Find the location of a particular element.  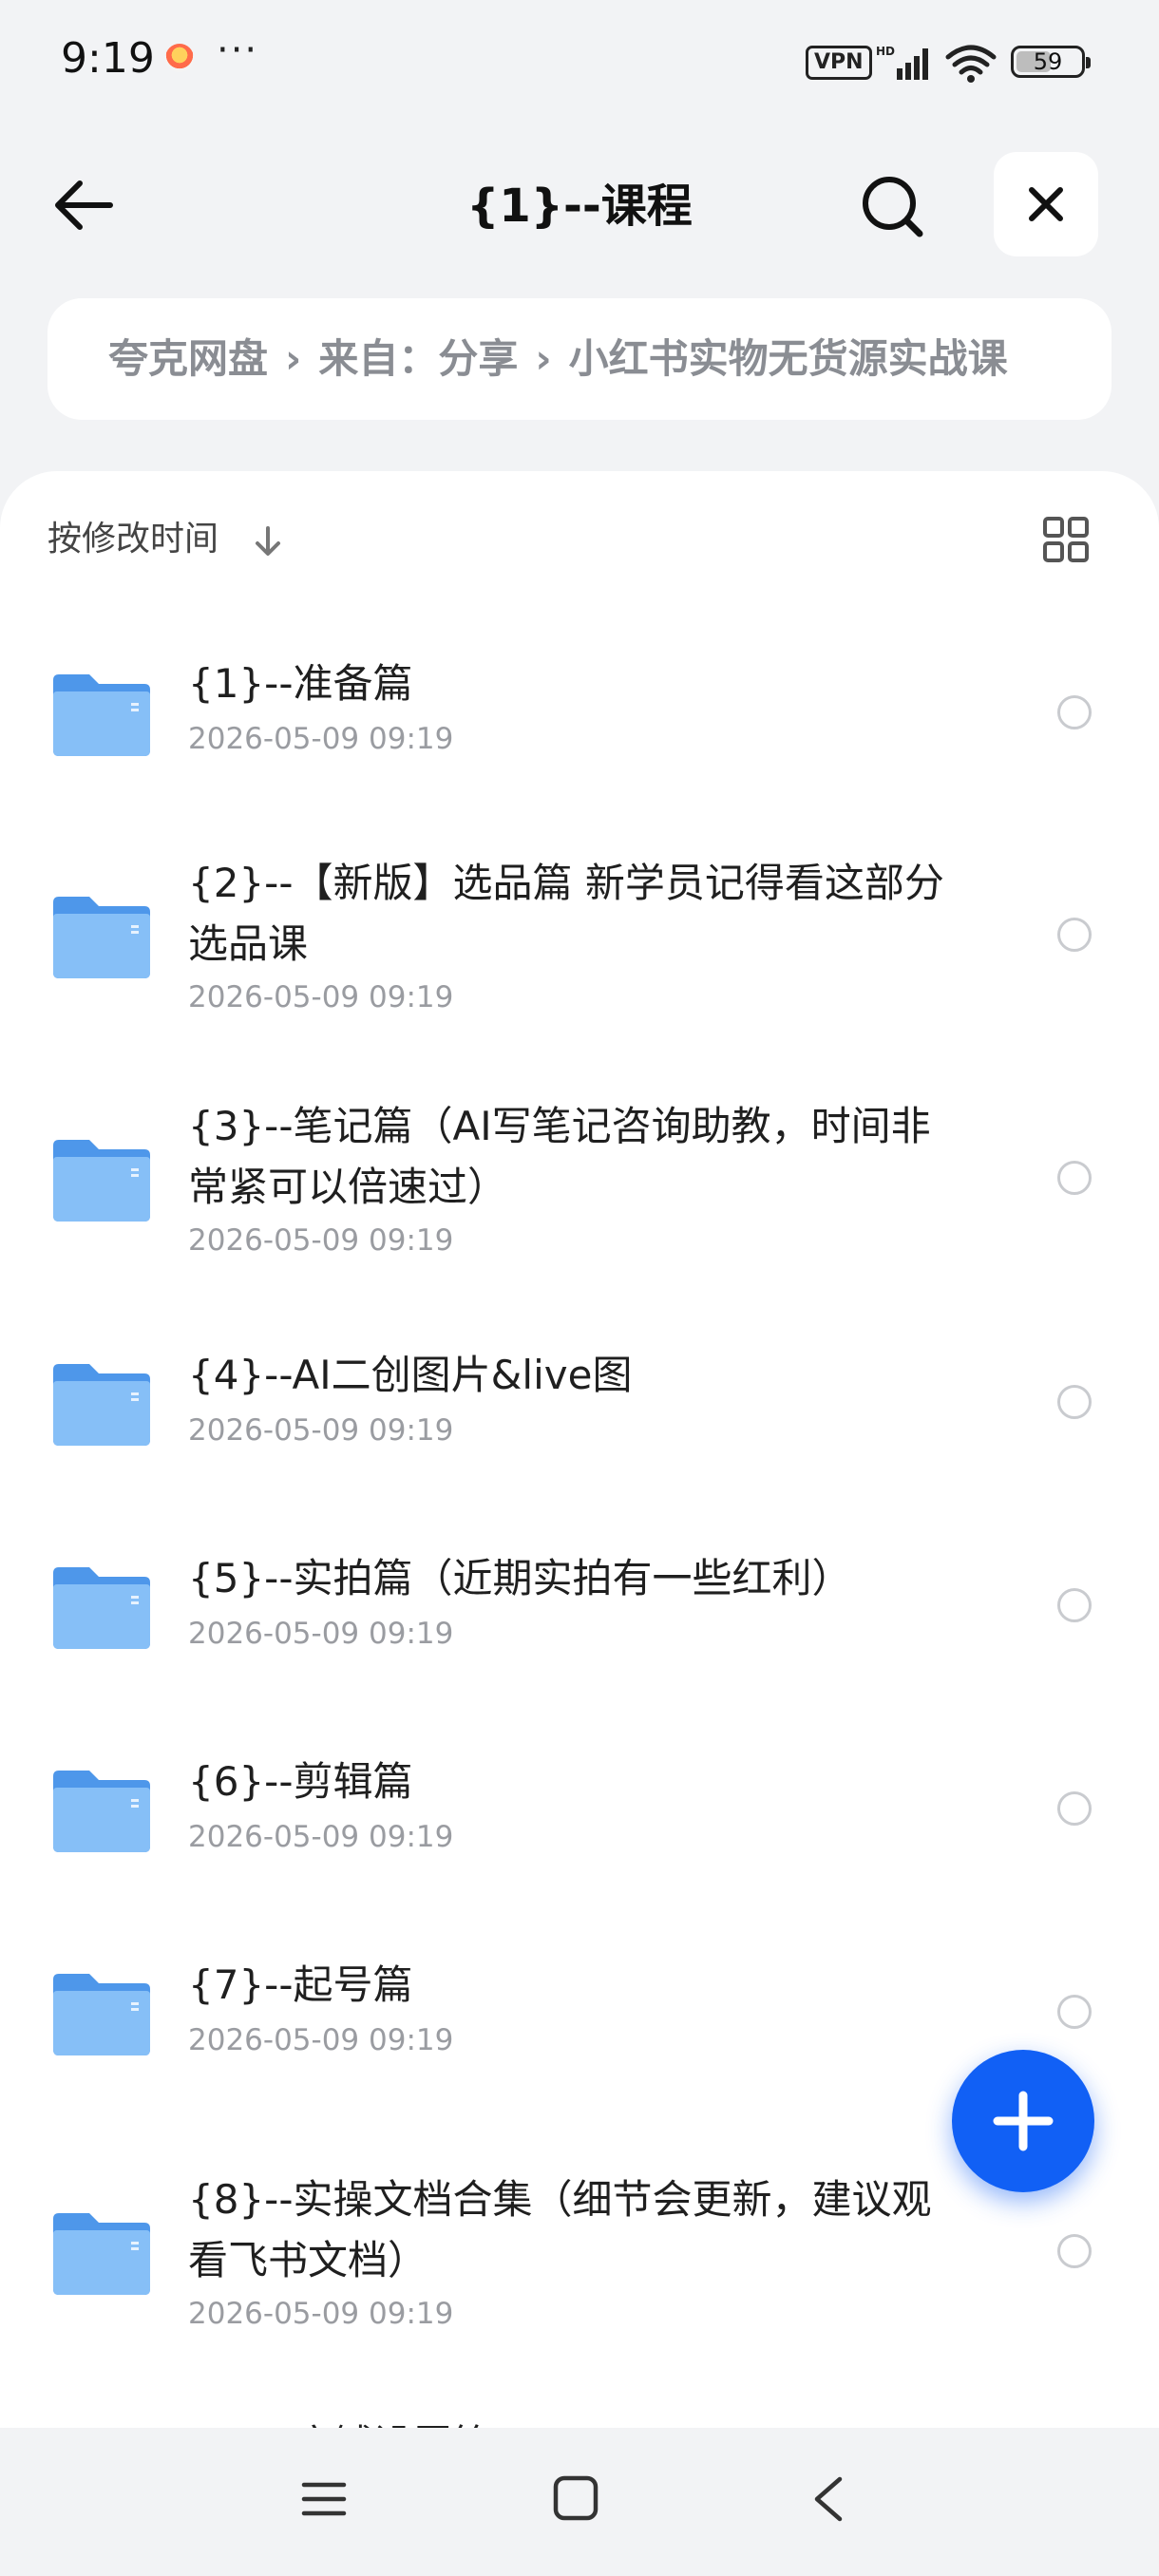

notification-app-icon is located at coordinates (179, 58).